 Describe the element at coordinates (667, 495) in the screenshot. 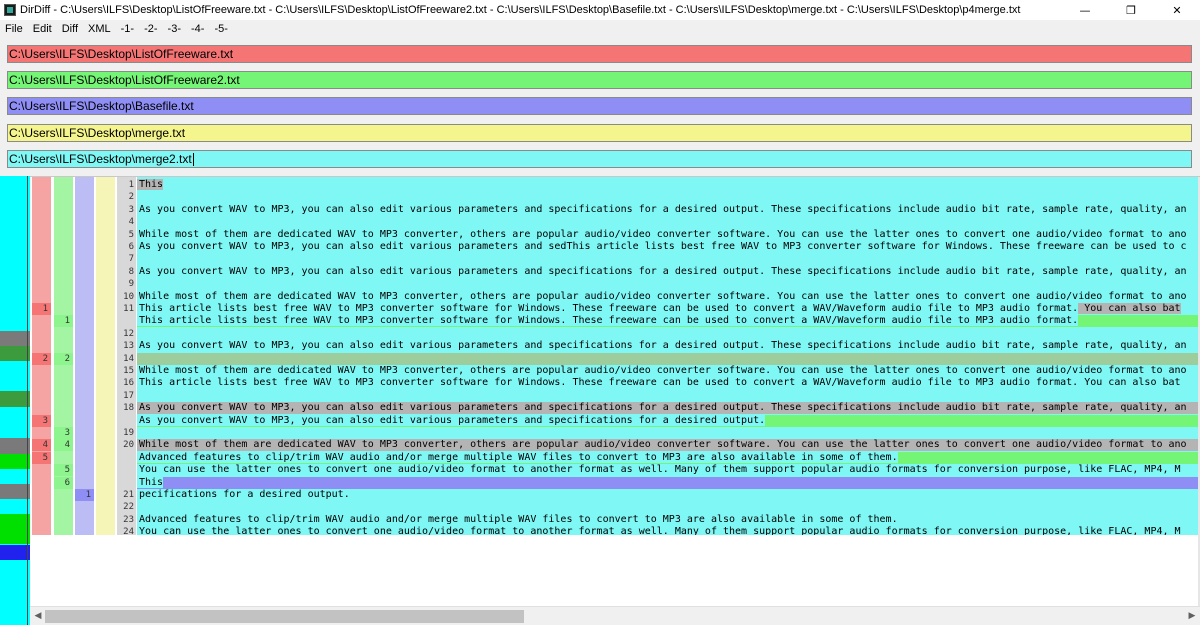

I see `text-line: pecifications for a desired output.` at that location.